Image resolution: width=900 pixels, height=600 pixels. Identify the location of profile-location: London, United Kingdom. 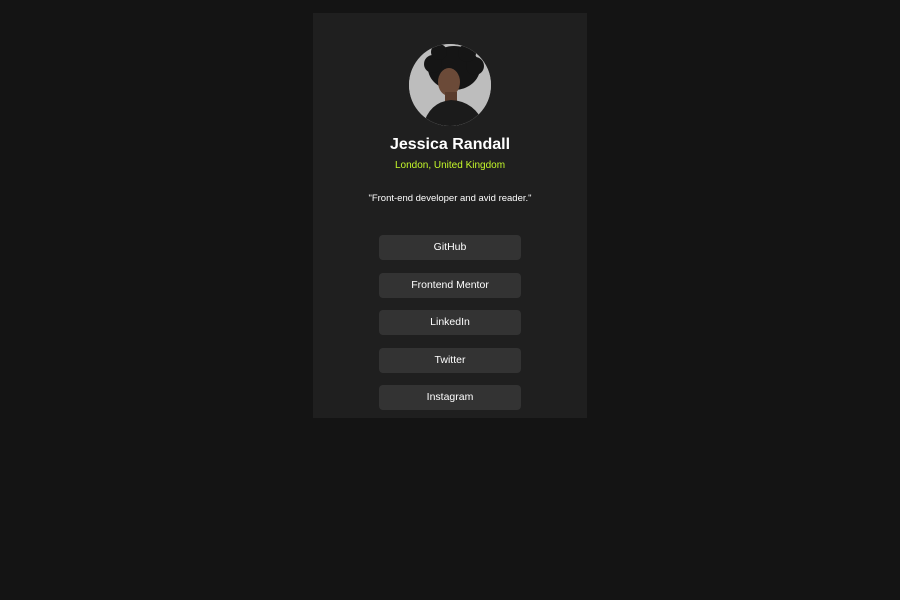
(450, 165).